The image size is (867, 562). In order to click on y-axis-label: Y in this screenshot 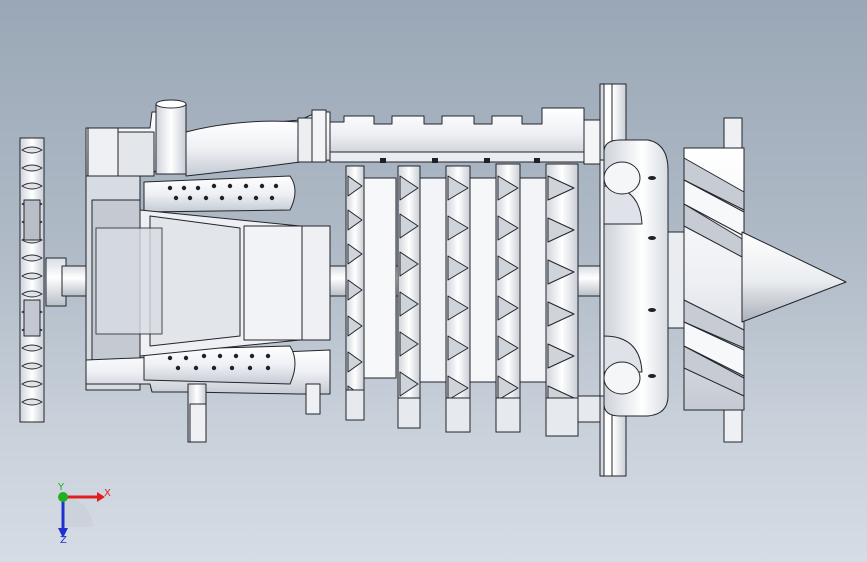, I will do `click(61, 487)`.